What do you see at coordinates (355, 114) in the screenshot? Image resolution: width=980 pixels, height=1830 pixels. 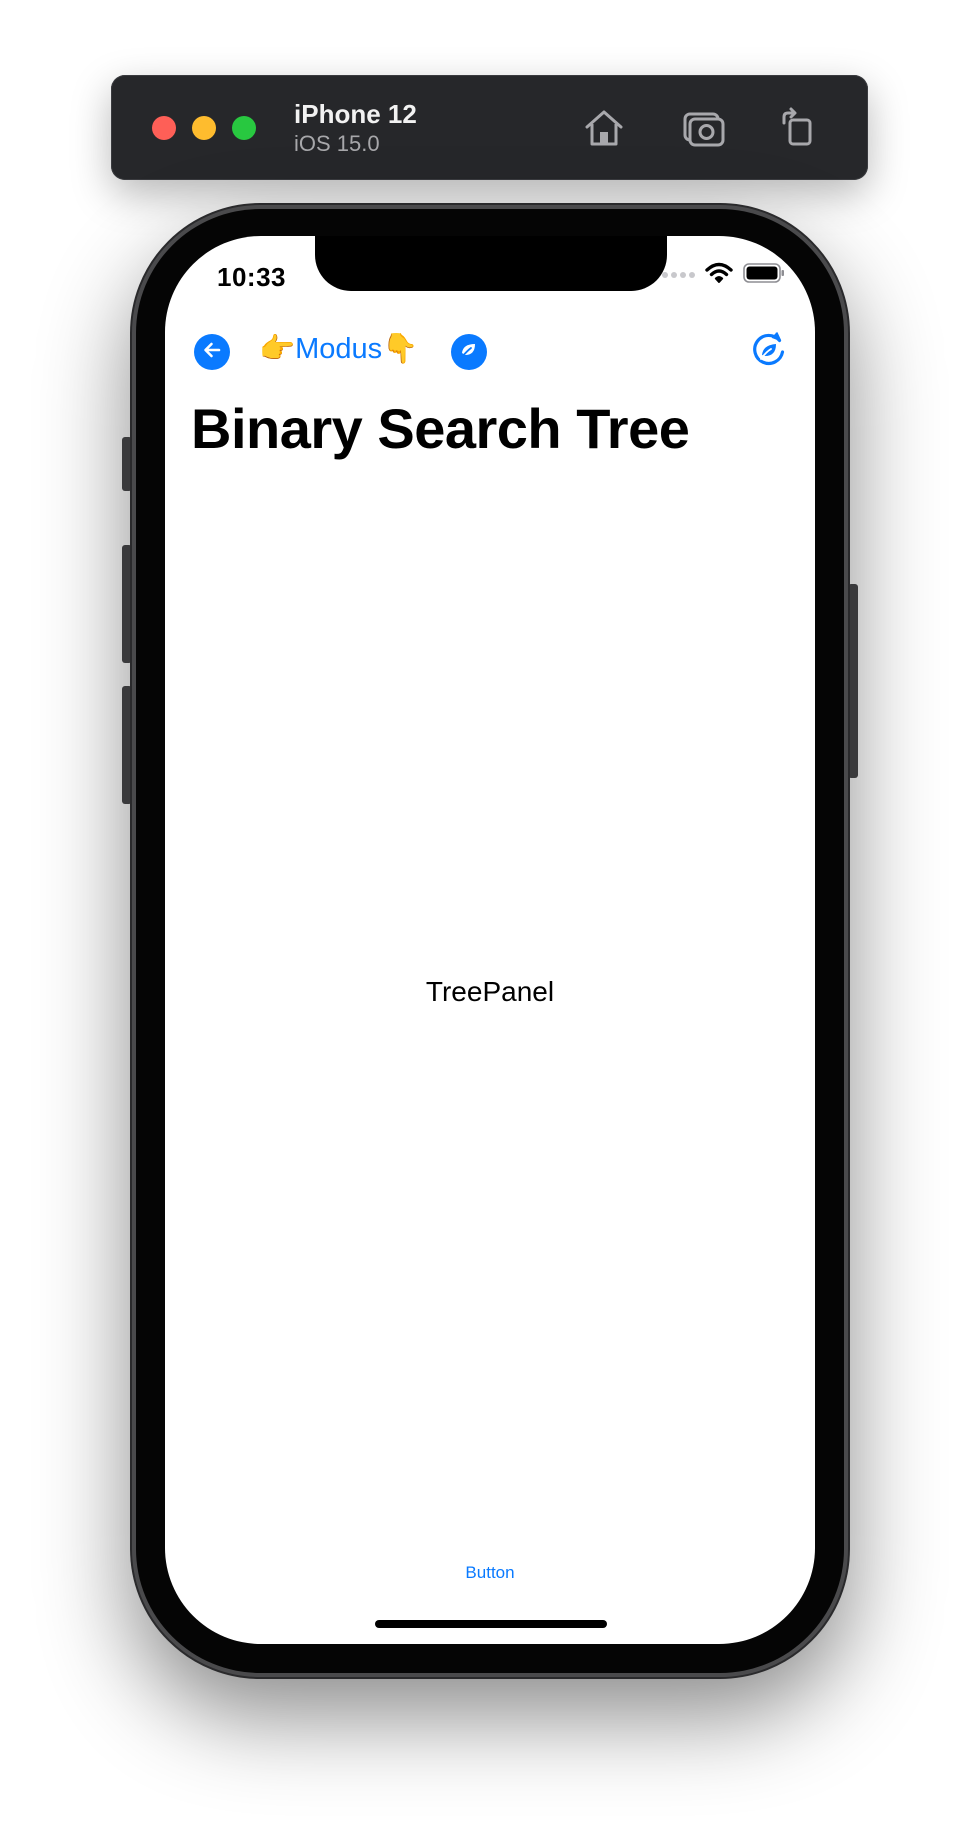 I see `device-name: iPhone 12` at bounding box center [355, 114].